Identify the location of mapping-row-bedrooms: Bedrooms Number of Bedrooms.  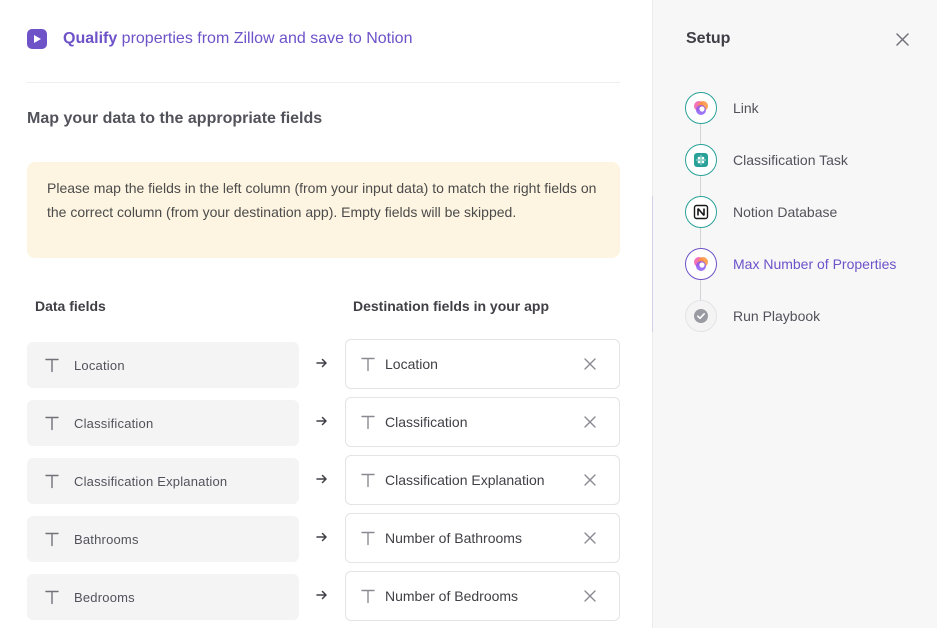
(323, 596).